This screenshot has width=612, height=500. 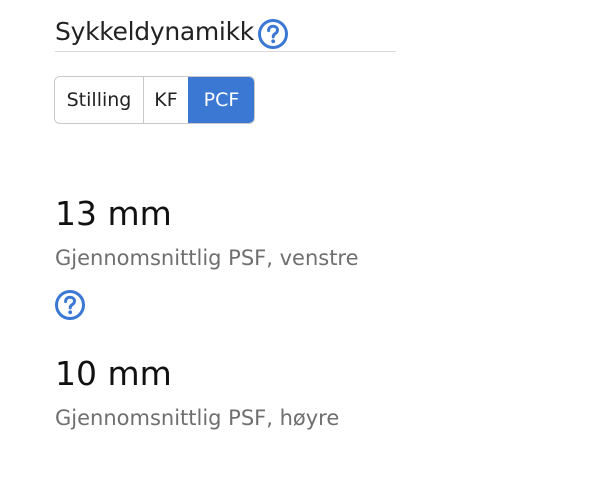 I want to click on section-title: Sykkeldynamikk, so click(x=154, y=31).